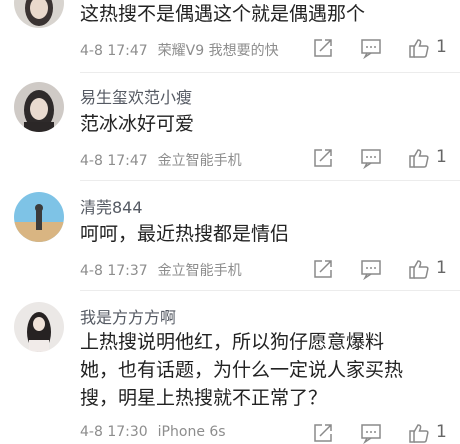 The image size is (460, 444). I want to click on username: 易生玺欢范小瘦, so click(136, 96).